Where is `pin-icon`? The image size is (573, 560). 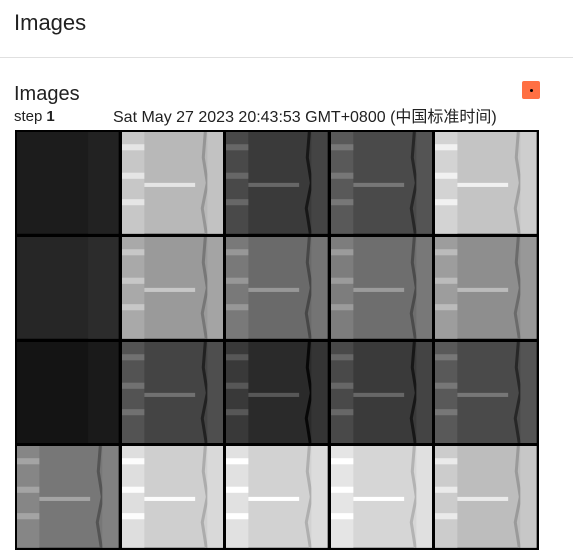
pin-icon is located at coordinates (531, 90).